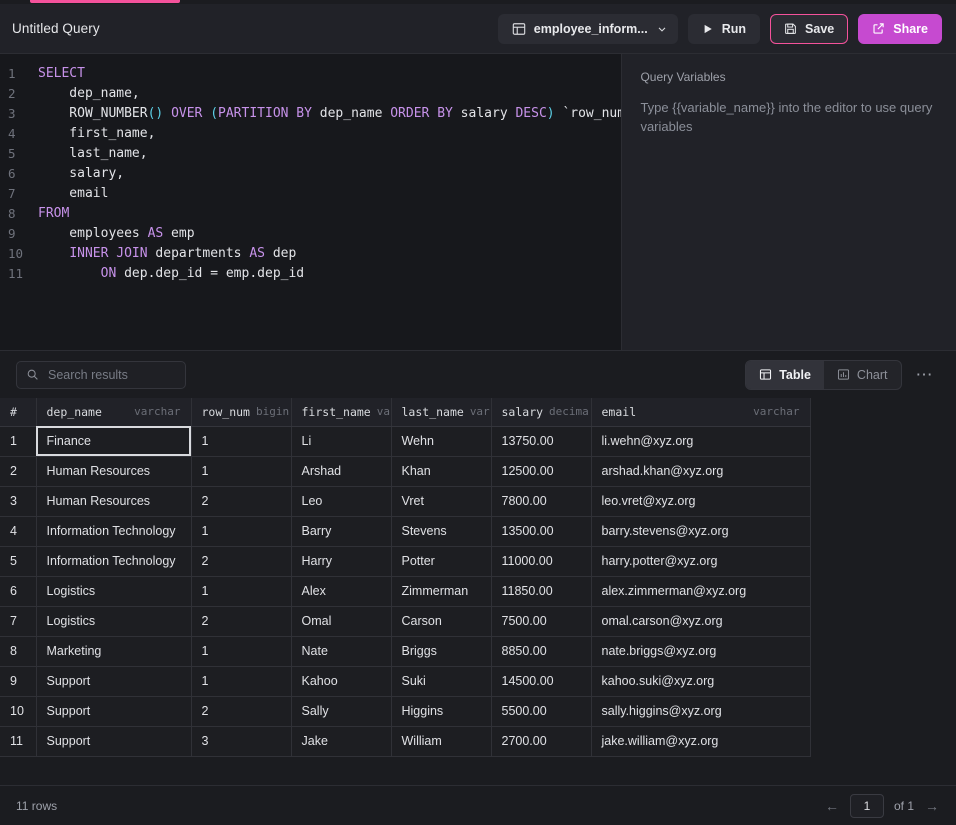 Image resolution: width=956 pixels, height=825 pixels. What do you see at coordinates (441, 412) in the screenshot?
I see `column-header-last_name: last_name var` at bounding box center [441, 412].